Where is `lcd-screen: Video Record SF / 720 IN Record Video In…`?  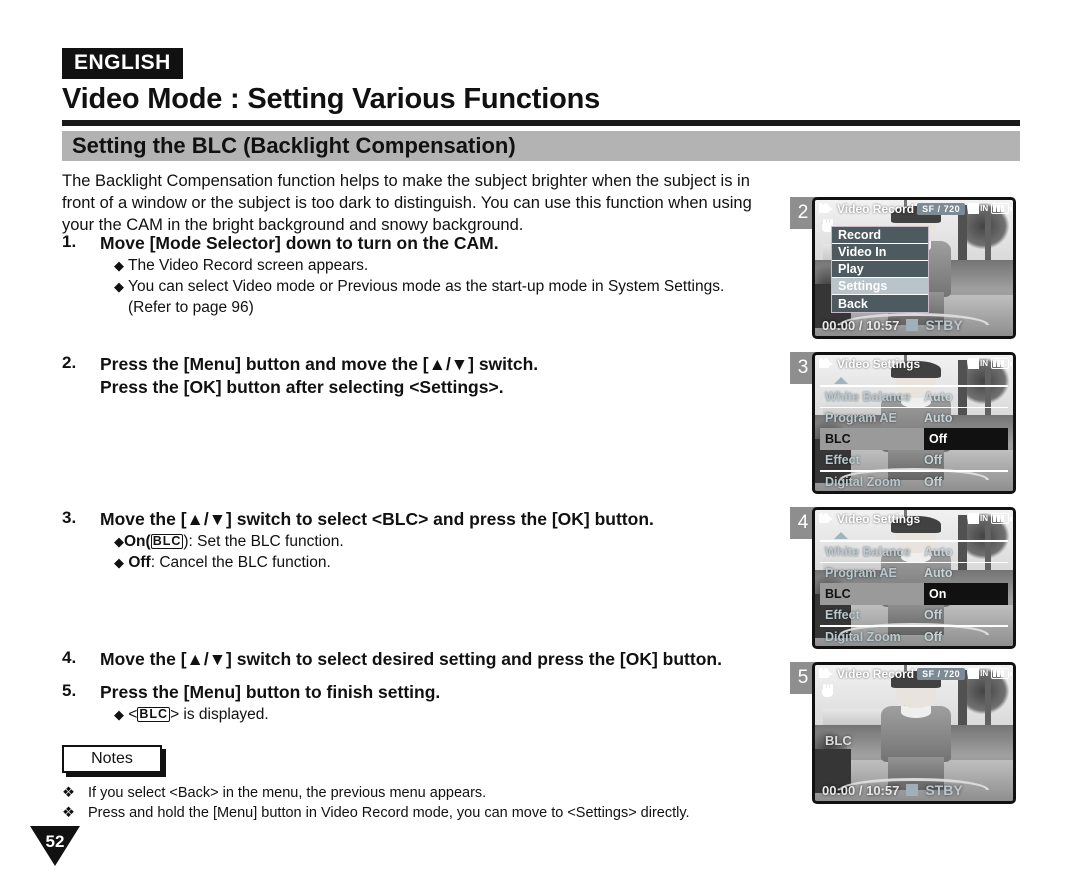
lcd-screen: Video Record SF / 720 IN Record Video In… is located at coordinates (914, 268).